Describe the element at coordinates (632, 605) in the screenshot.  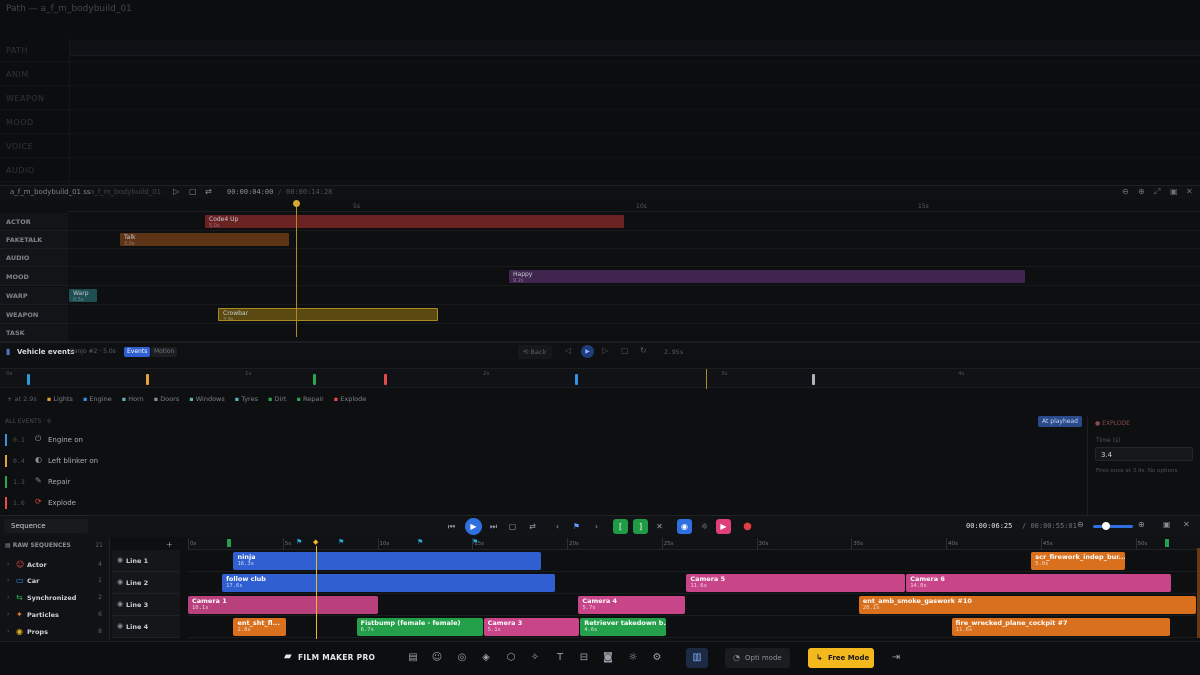
I see `sequence-clip: Camera 4 5.7s` at that location.